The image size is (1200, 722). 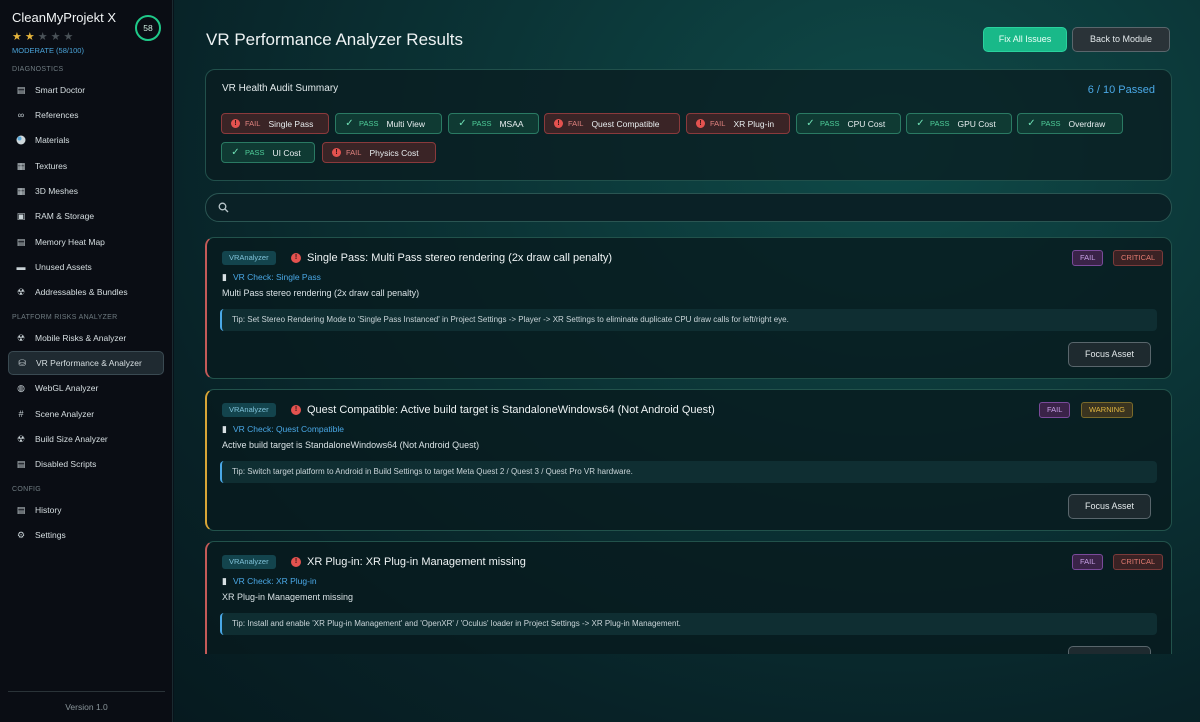 What do you see at coordinates (86, 242) in the screenshot?
I see `sidebar-item-memory-heat-map: ▤ Memory Heat Map` at bounding box center [86, 242].